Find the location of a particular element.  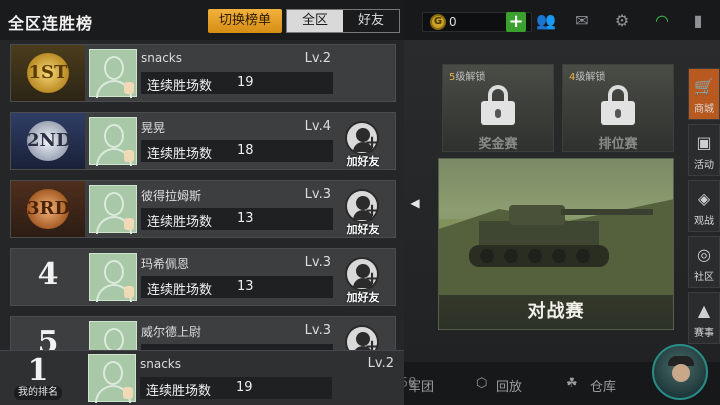

side-tab-shop: 🛒 商城 is located at coordinates (704, 94).